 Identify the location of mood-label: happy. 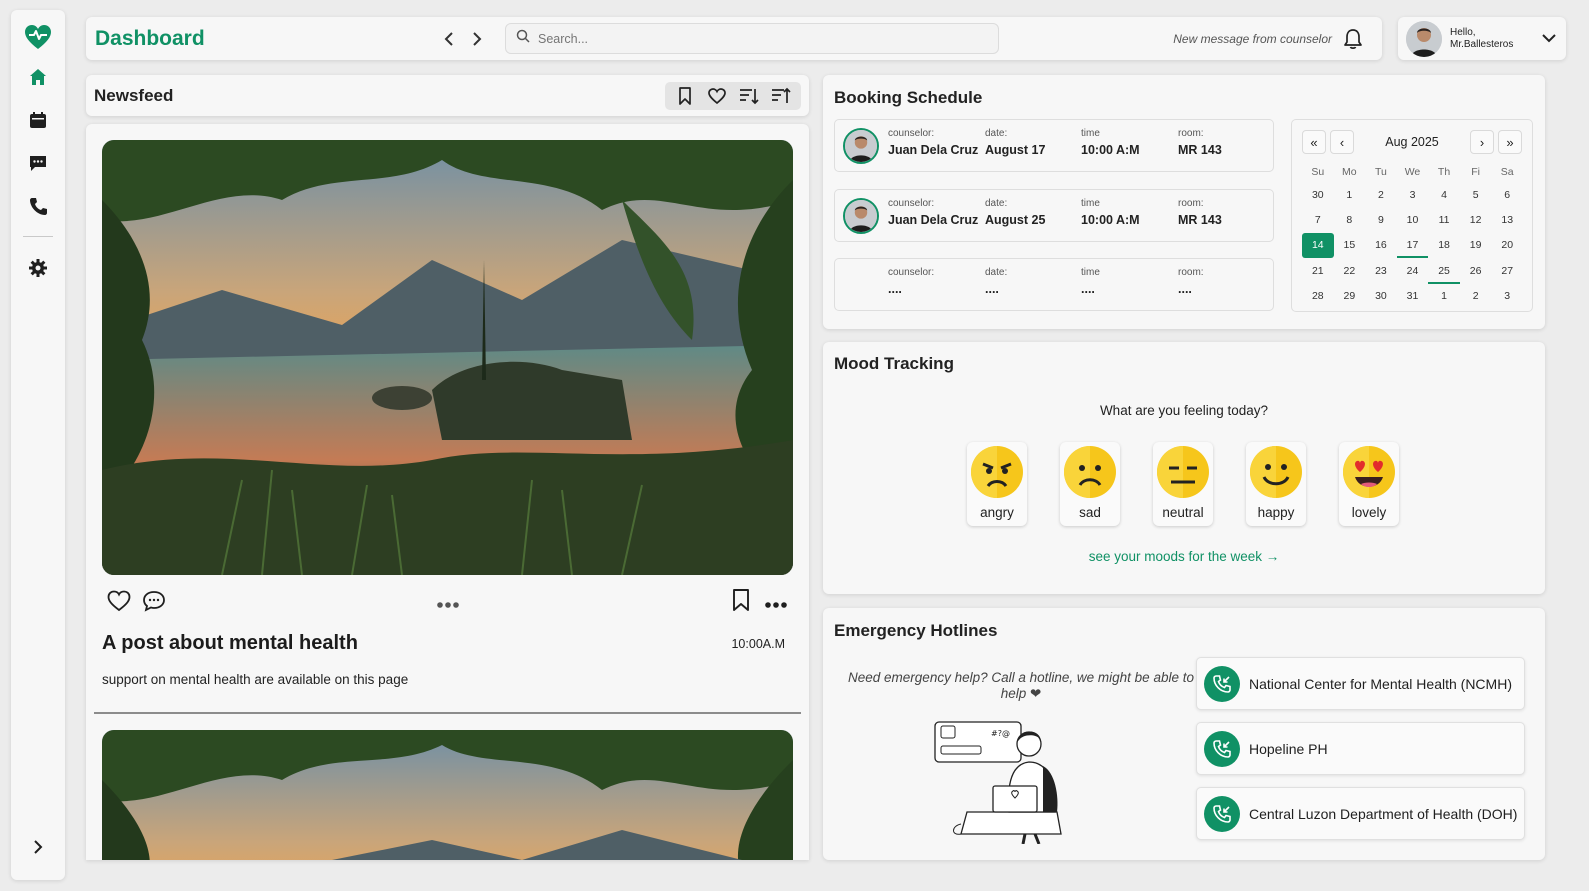
(1276, 512).